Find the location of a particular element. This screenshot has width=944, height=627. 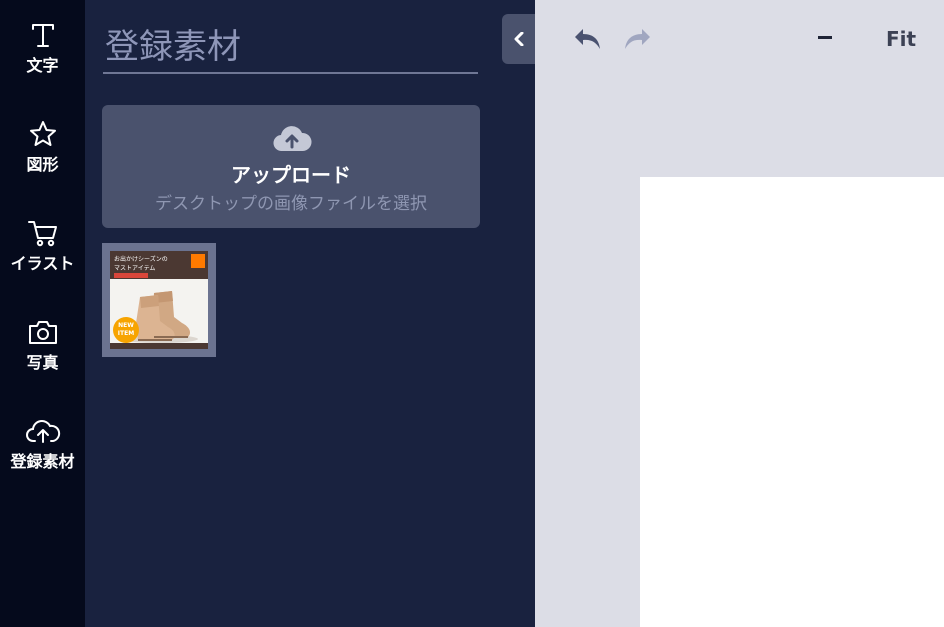

undo-button is located at coordinates (588, 42).